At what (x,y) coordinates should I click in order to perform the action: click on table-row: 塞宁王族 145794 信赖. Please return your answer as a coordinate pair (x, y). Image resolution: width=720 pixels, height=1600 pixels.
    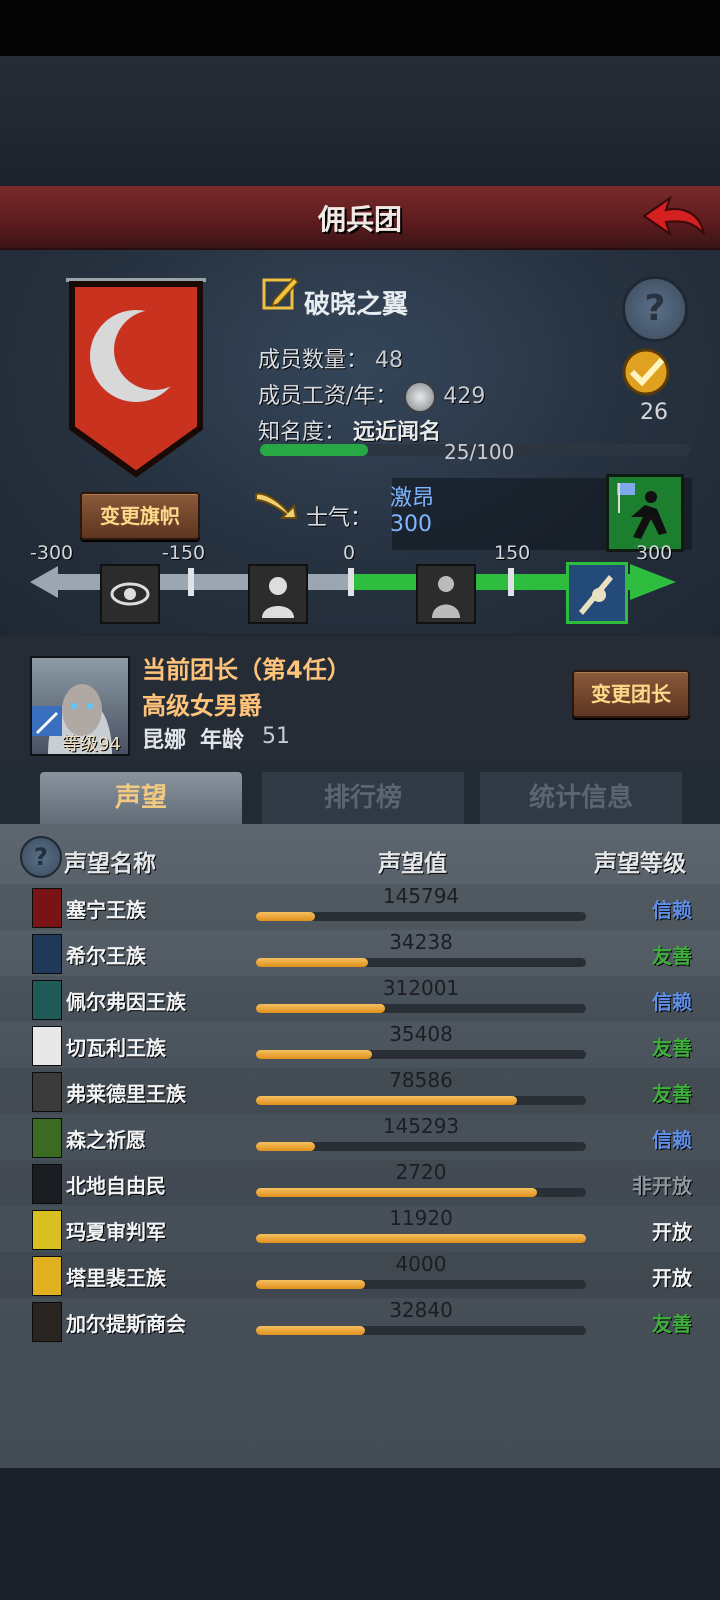
    Looking at the image, I should click on (360, 907).